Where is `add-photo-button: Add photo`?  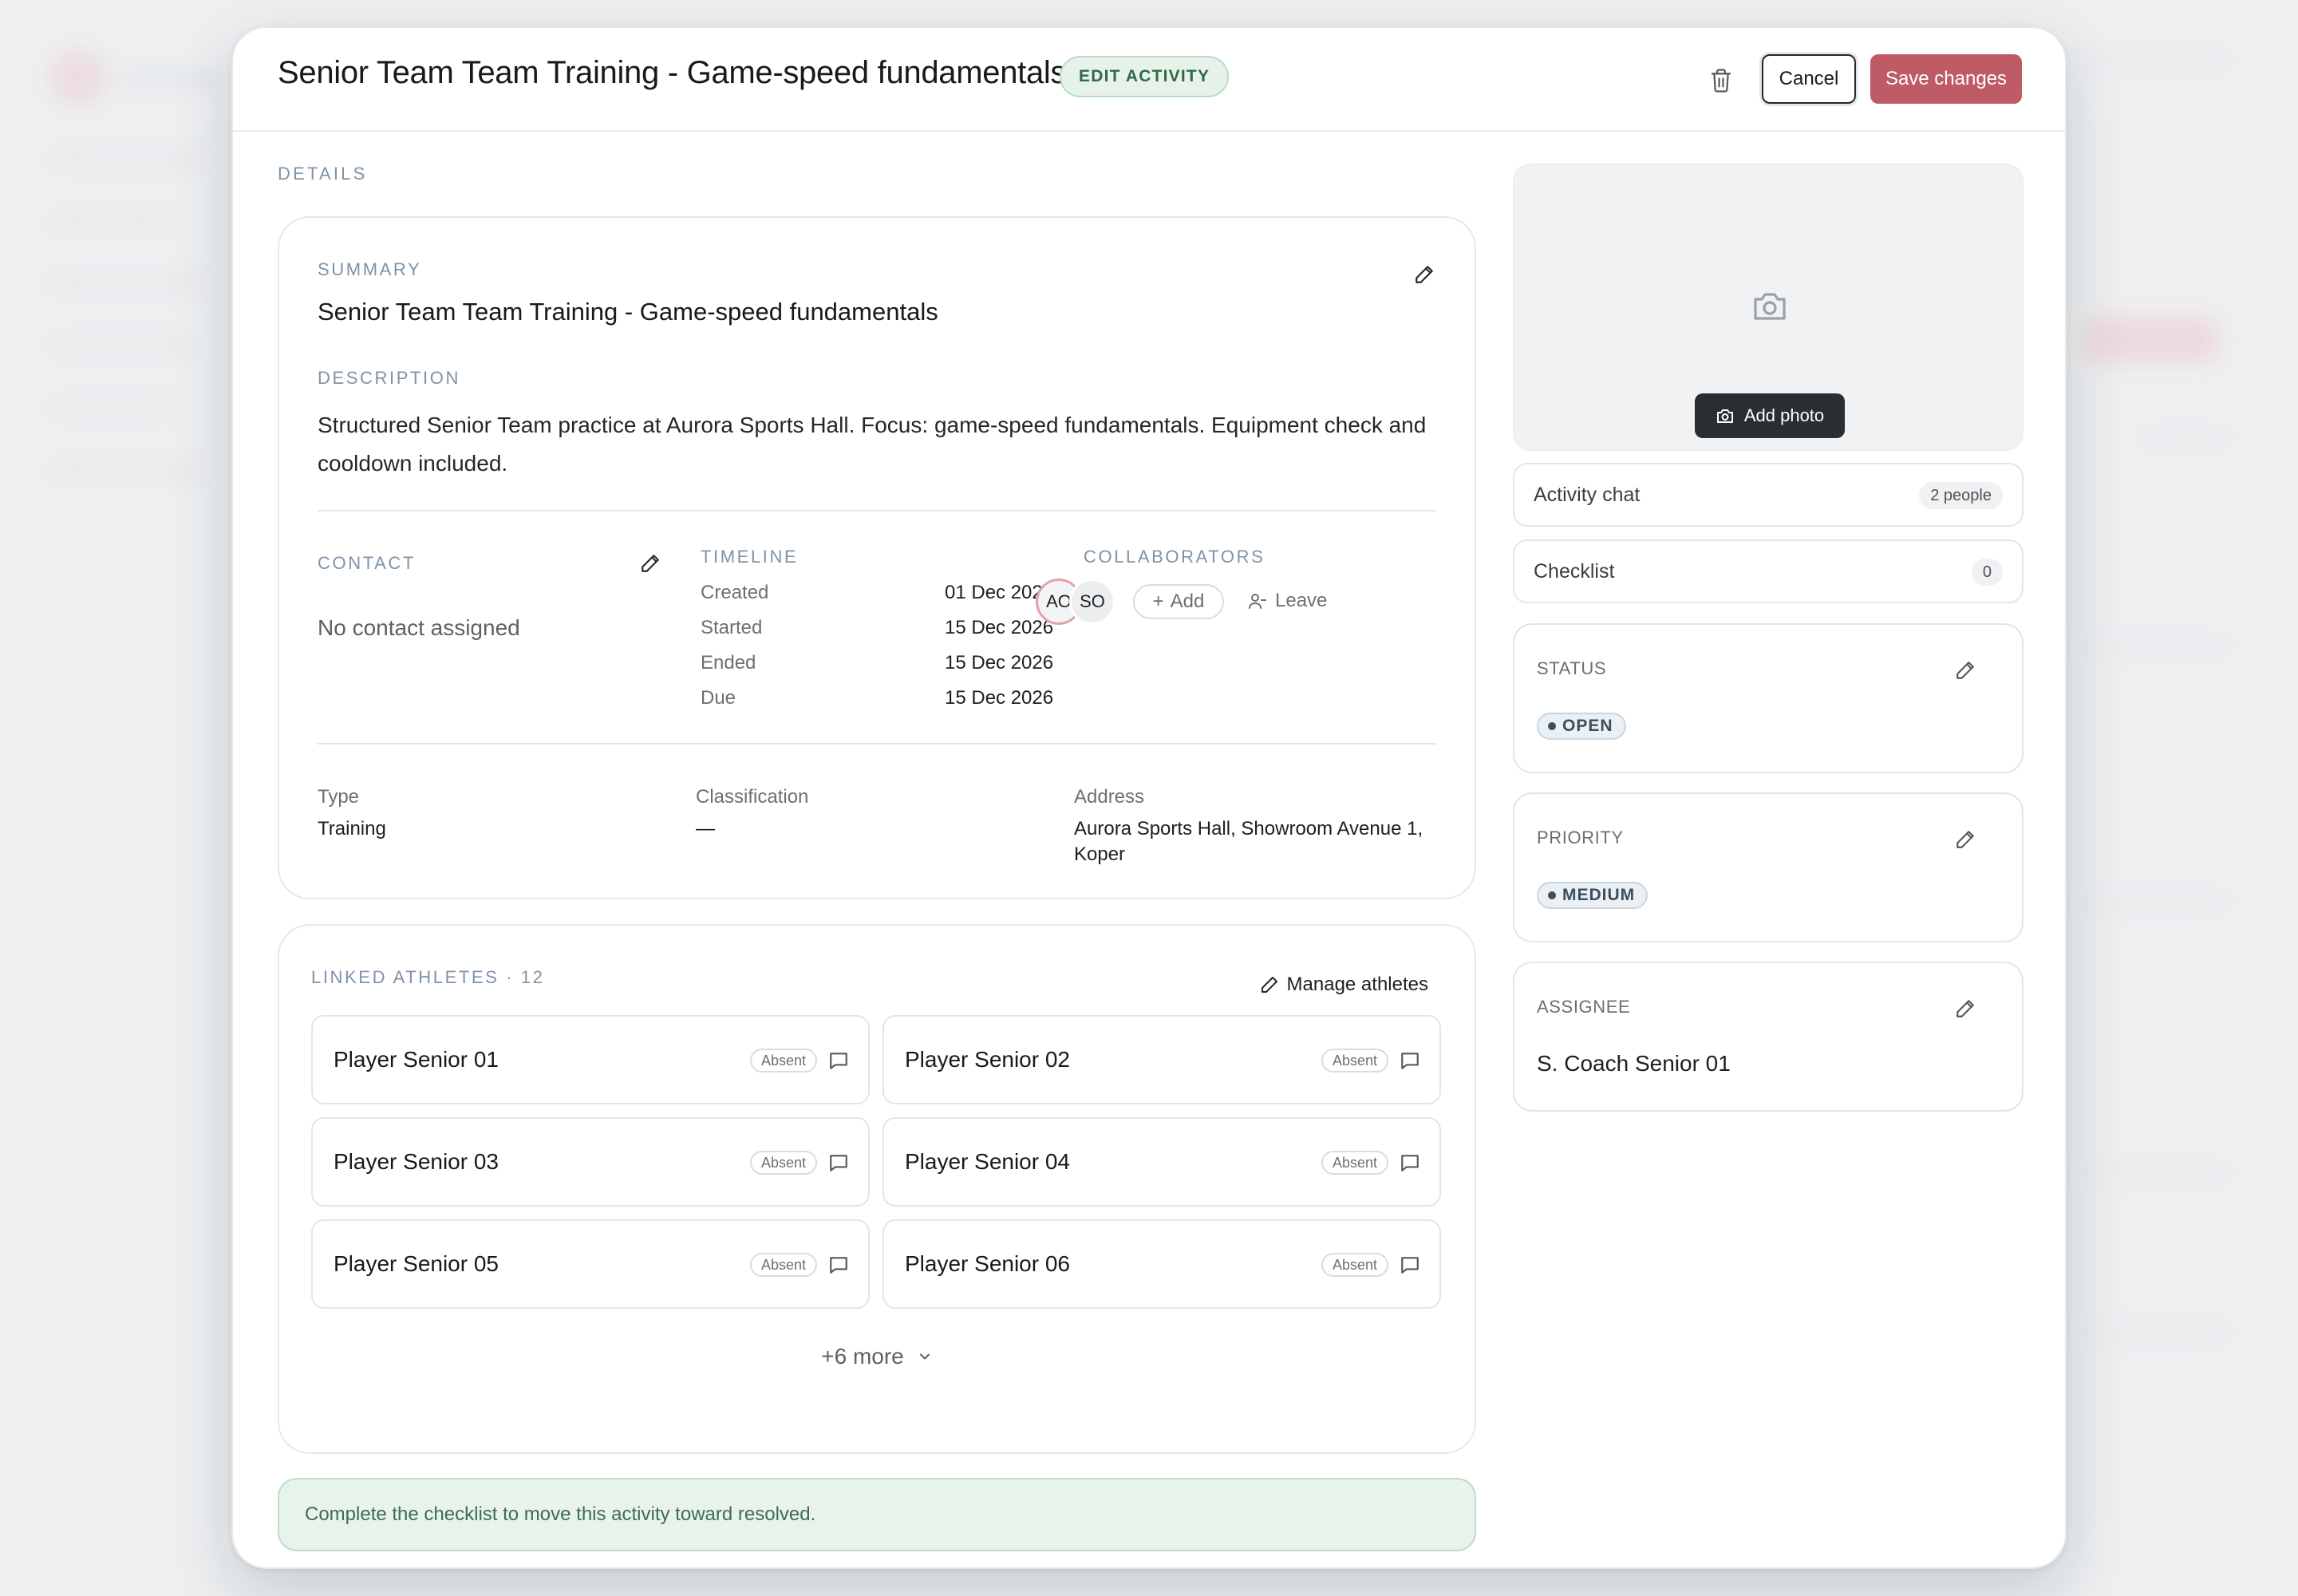 add-photo-button: Add photo is located at coordinates (1770, 415).